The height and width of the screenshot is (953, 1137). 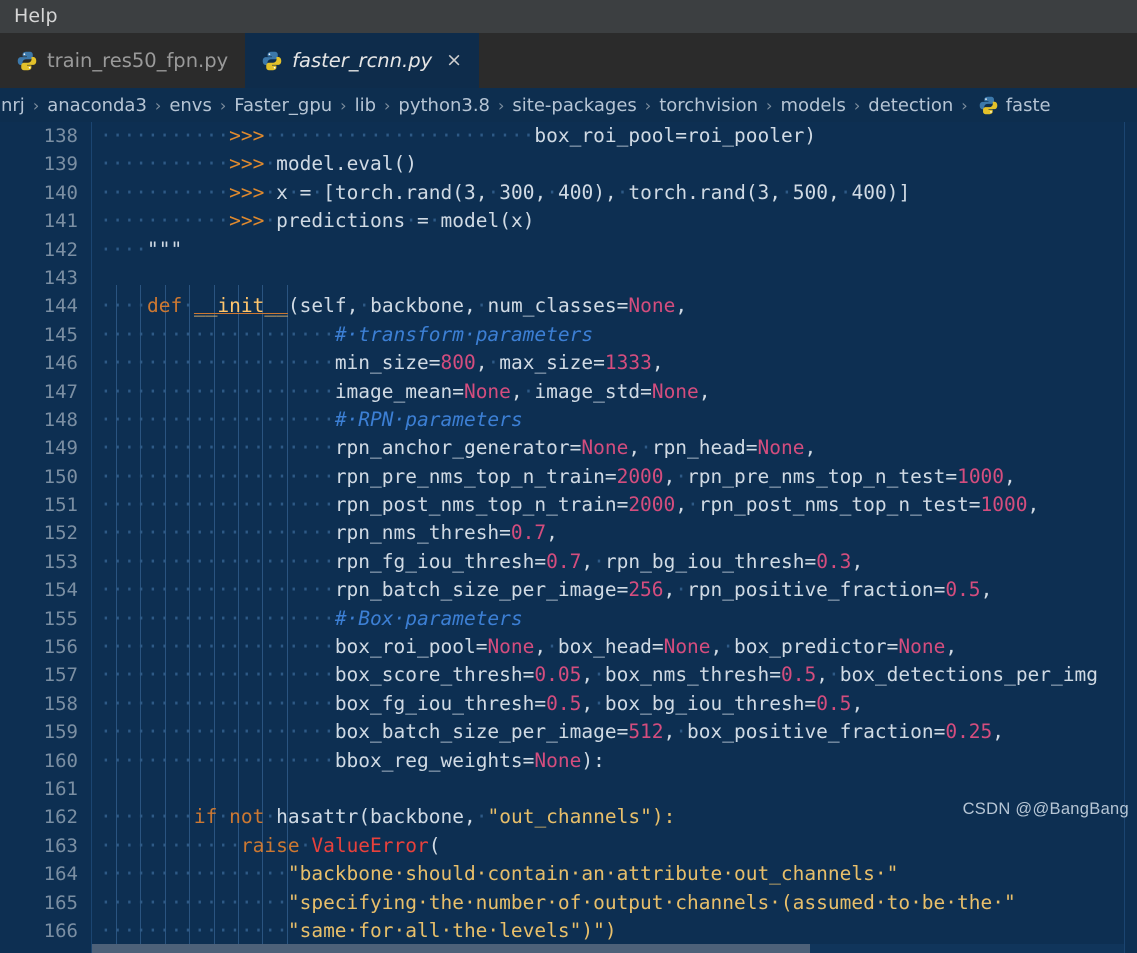 What do you see at coordinates (60, 306) in the screenshot?
I see `line-number: 144` at bounding box center [60, 306].